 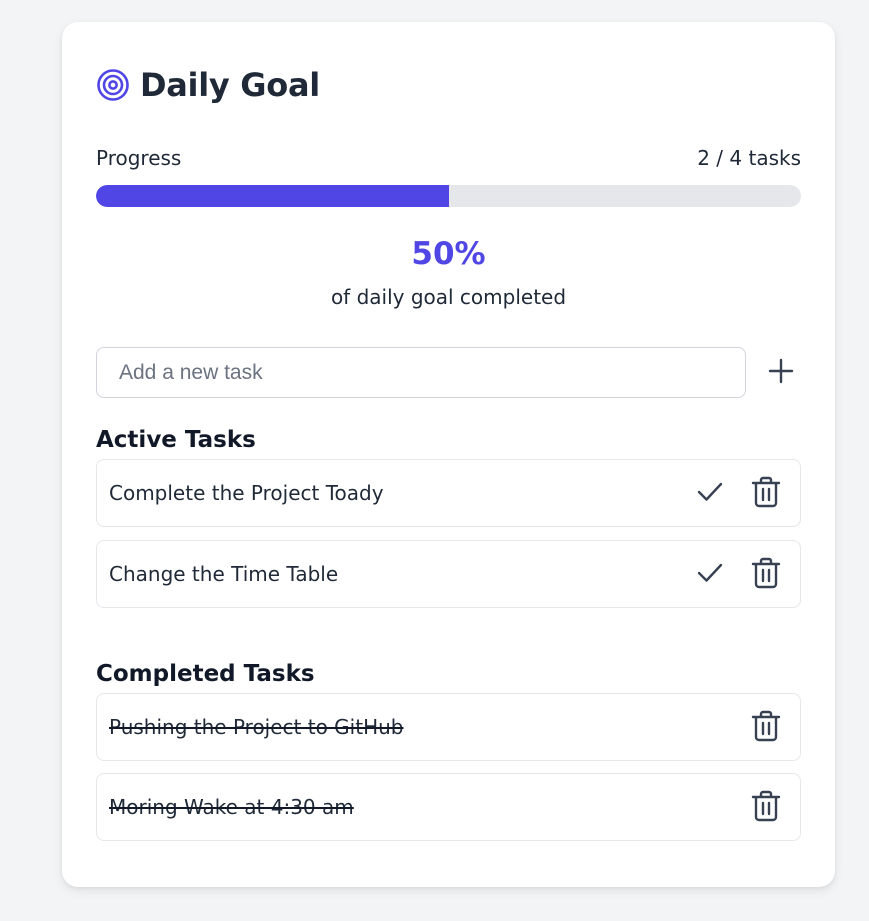 What do you see at coordinates (139, 158) in the screenshot?
I see `progress-label: Progress` at bounding box center [139, 158].